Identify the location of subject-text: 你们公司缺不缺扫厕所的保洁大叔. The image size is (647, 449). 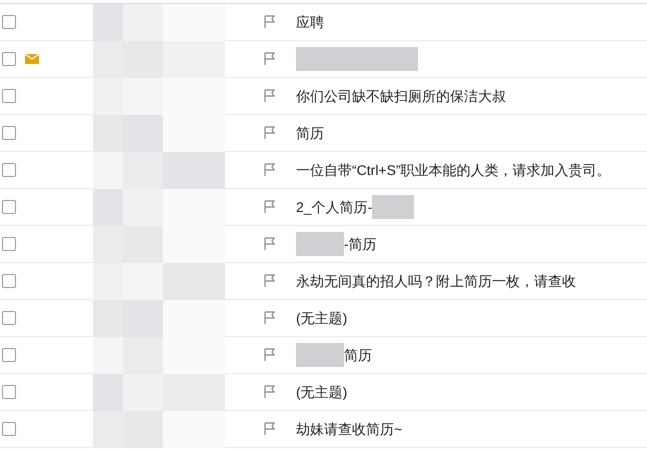
(401, 96).